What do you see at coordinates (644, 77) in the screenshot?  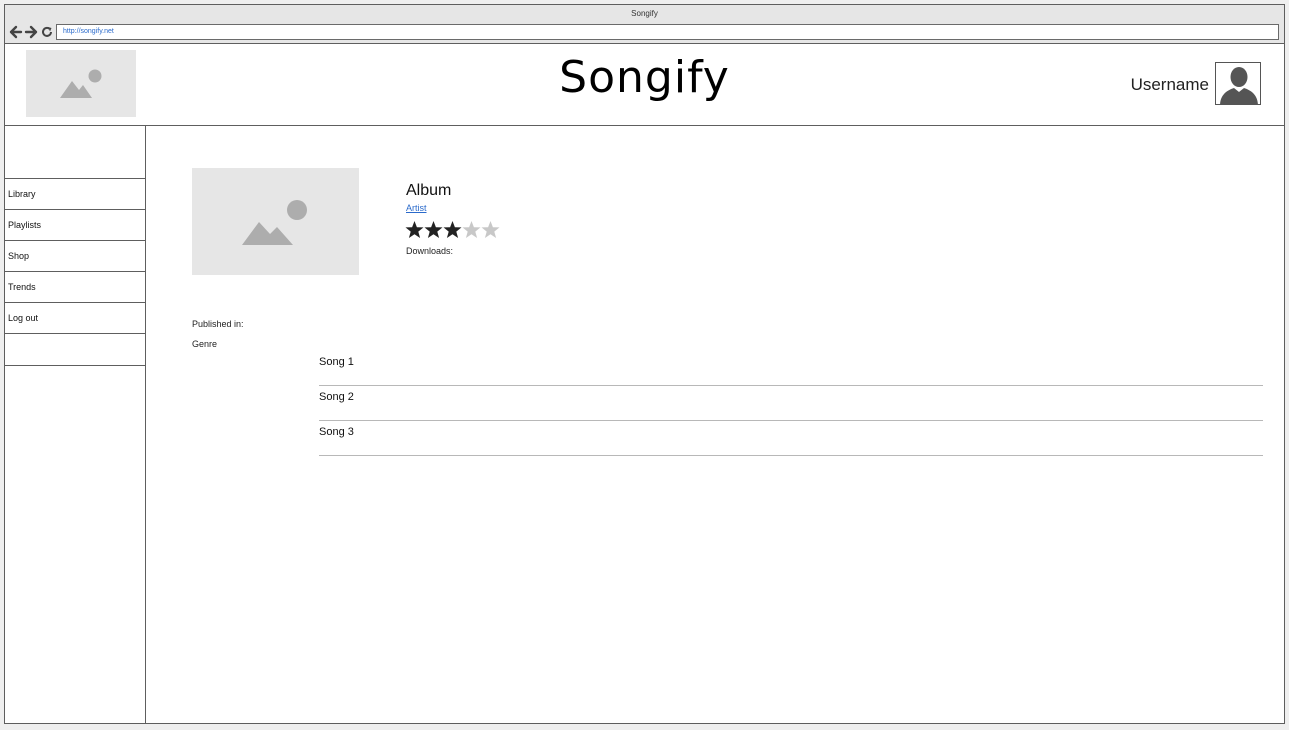 I see `brand-title: Songify` at bounding box center [644, 77].